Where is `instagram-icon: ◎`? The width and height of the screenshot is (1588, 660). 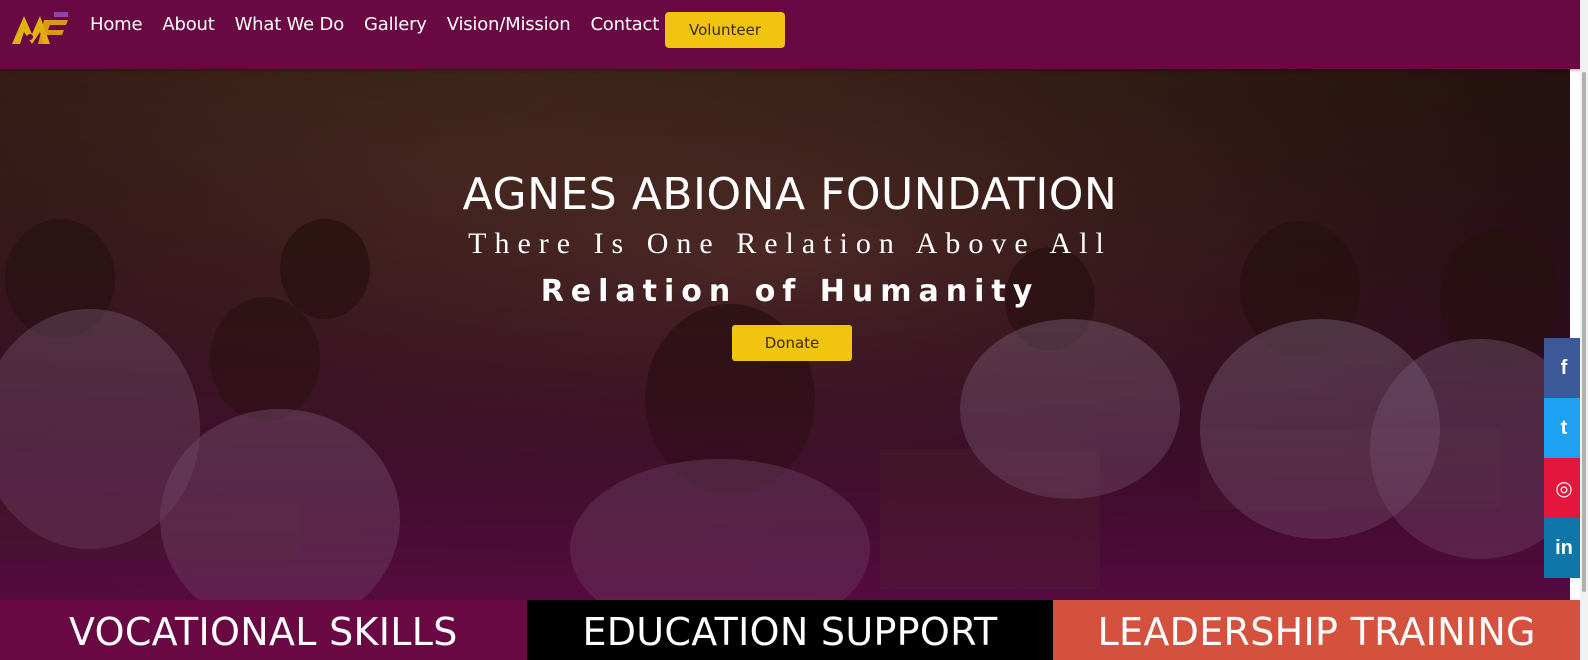 instagram-icon: ◎ is located at coordinates (1564, 488).